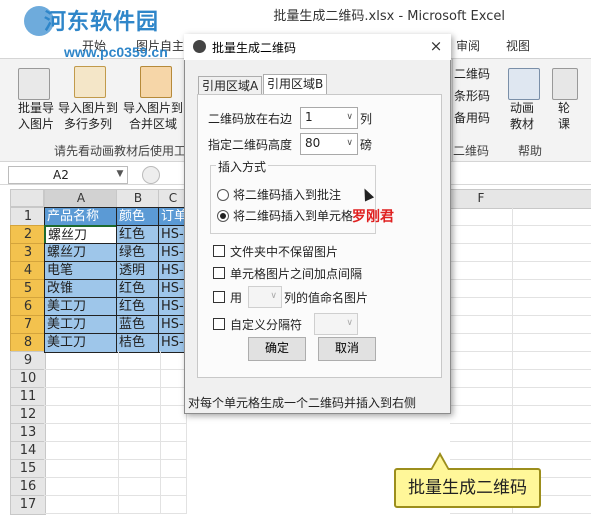  I want to click on row-header: 12, so click(28, 415).